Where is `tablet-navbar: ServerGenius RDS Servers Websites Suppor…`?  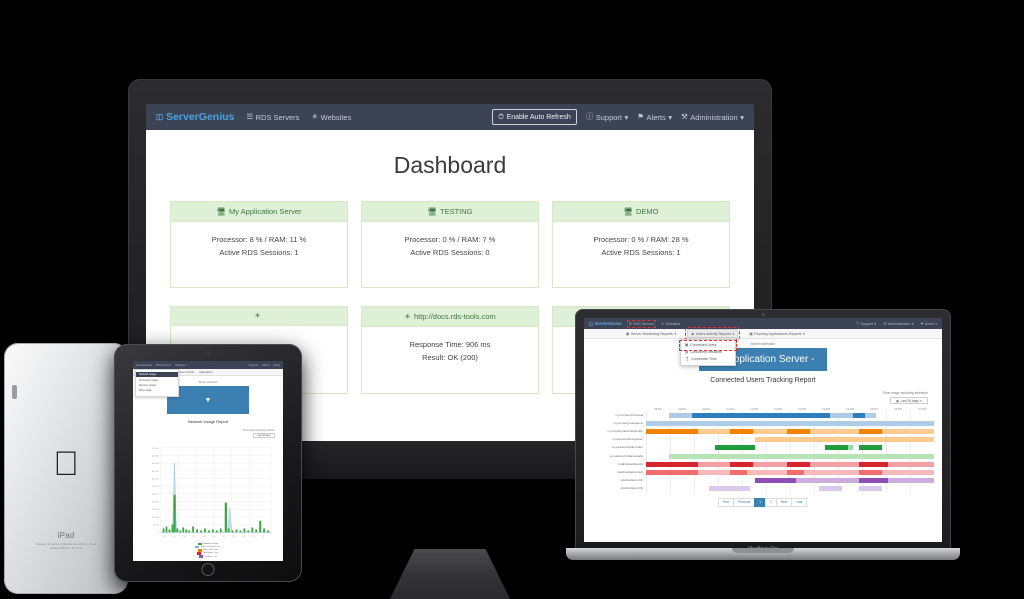
tablet-navbar: ServerGenius RDS Servers Websites Suppor… is located at coordinates (208, 365).